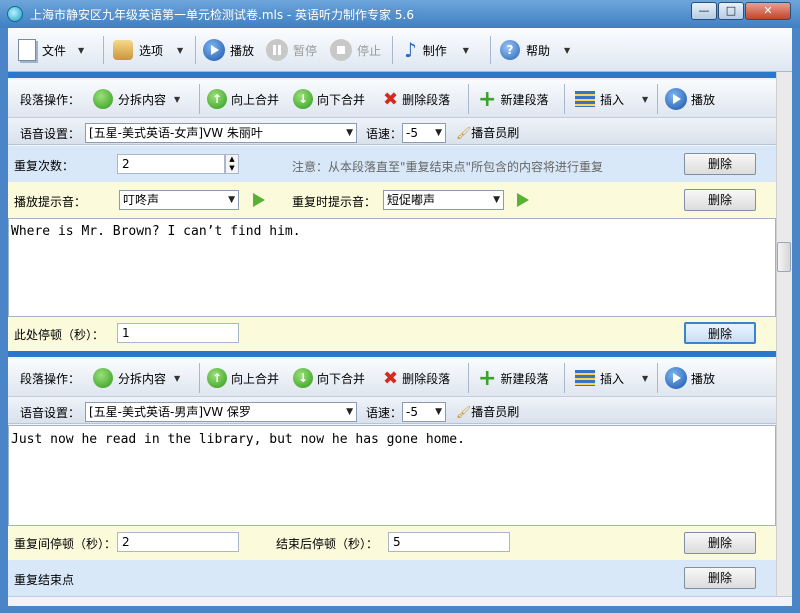 This screenshot has height=613, width=800. What do you see at coordinates (156, 231) in the screenshot?
I see `paragraph-text: Where is Mr. Brown? I can’t find him.` at bounding box center [156, 231].